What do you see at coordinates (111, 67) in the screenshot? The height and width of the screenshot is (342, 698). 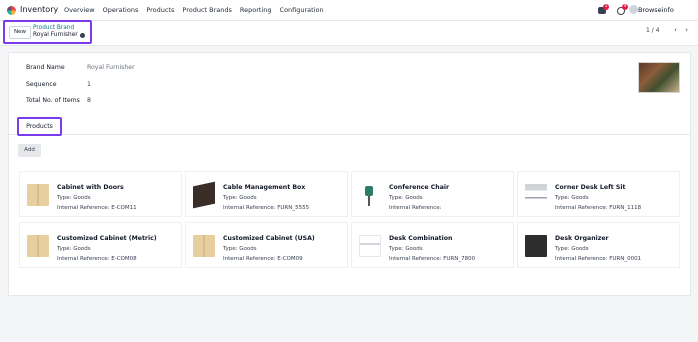 I see `brand-name-field: Royal Furnisher` at bounding box center [111, 67].